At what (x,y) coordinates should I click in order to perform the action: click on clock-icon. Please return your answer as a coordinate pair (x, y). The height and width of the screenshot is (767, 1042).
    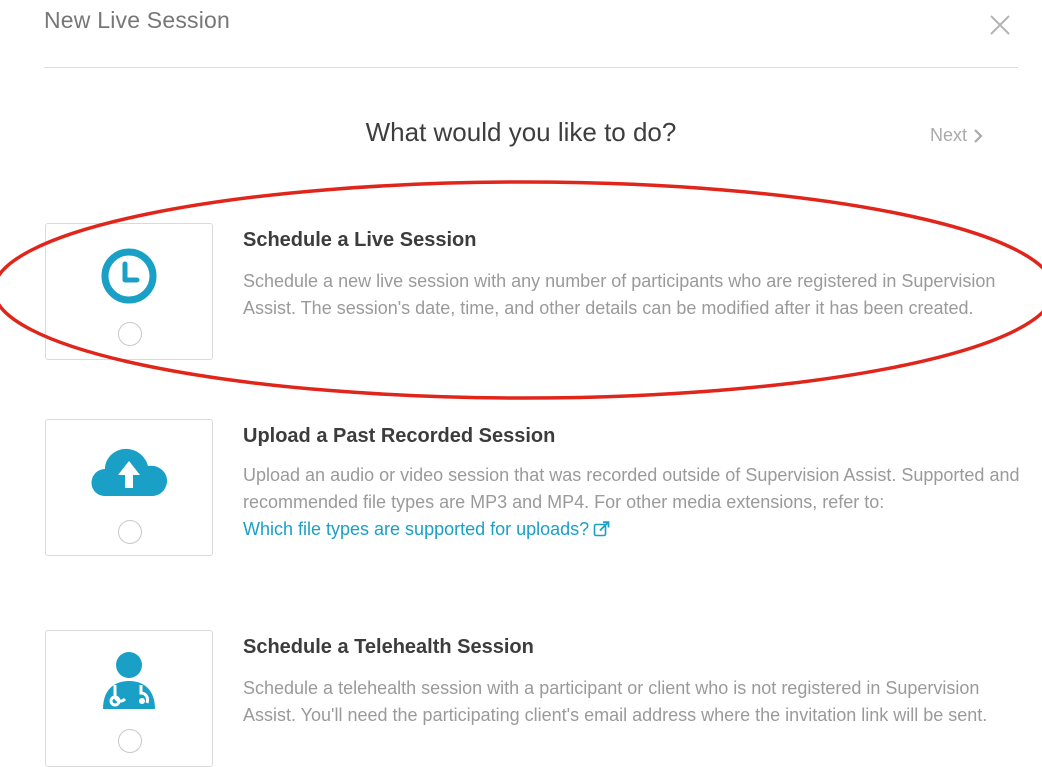
    Looking at the image, I should click on (129, 276).